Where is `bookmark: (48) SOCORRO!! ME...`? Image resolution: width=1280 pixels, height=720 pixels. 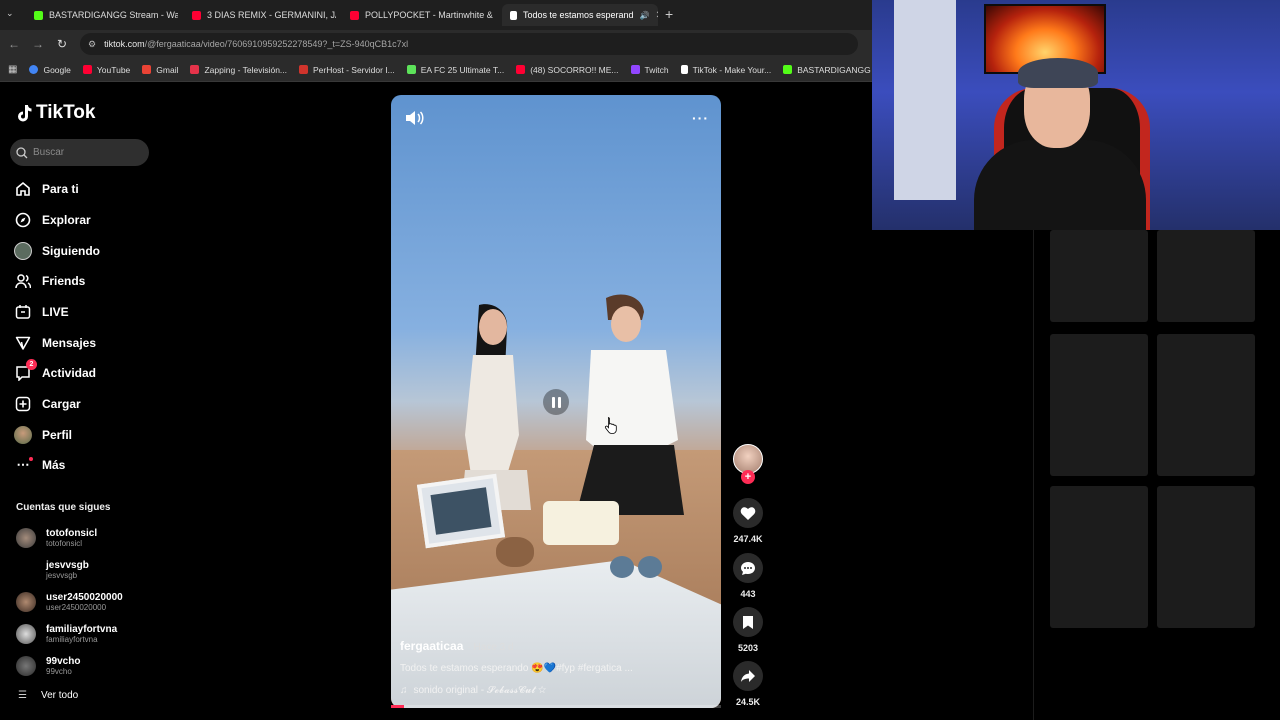 bookmark: (48) SOCORRO!! ME... is located at coordinates (567, 69).